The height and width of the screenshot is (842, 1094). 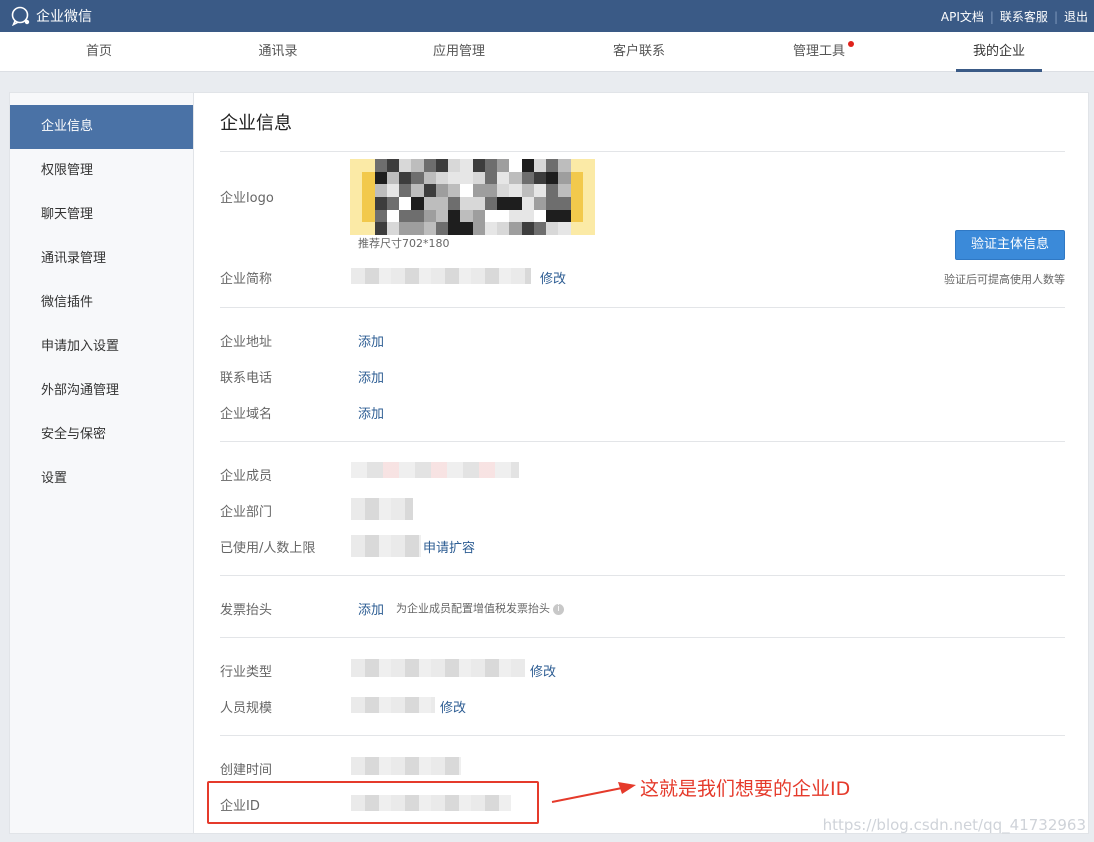 What do you see at coordinates (819, 52) in the screenshot?
I see `nav-management-tools: 管理工具` at bounding box center [819, 52].